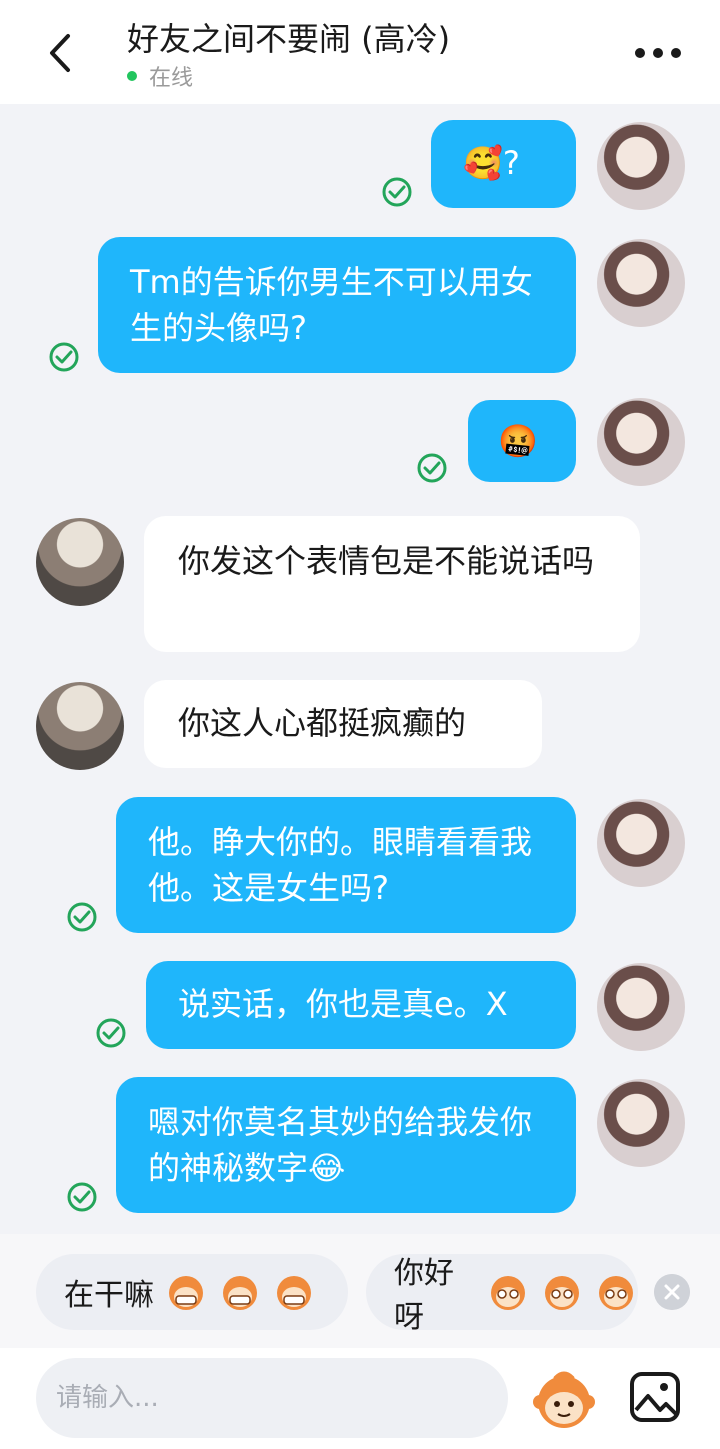 This screenshot has height=1449, width=720. I want to click on message-bubble: 你发这个表情包是不能说话吗, so click(392, 584).